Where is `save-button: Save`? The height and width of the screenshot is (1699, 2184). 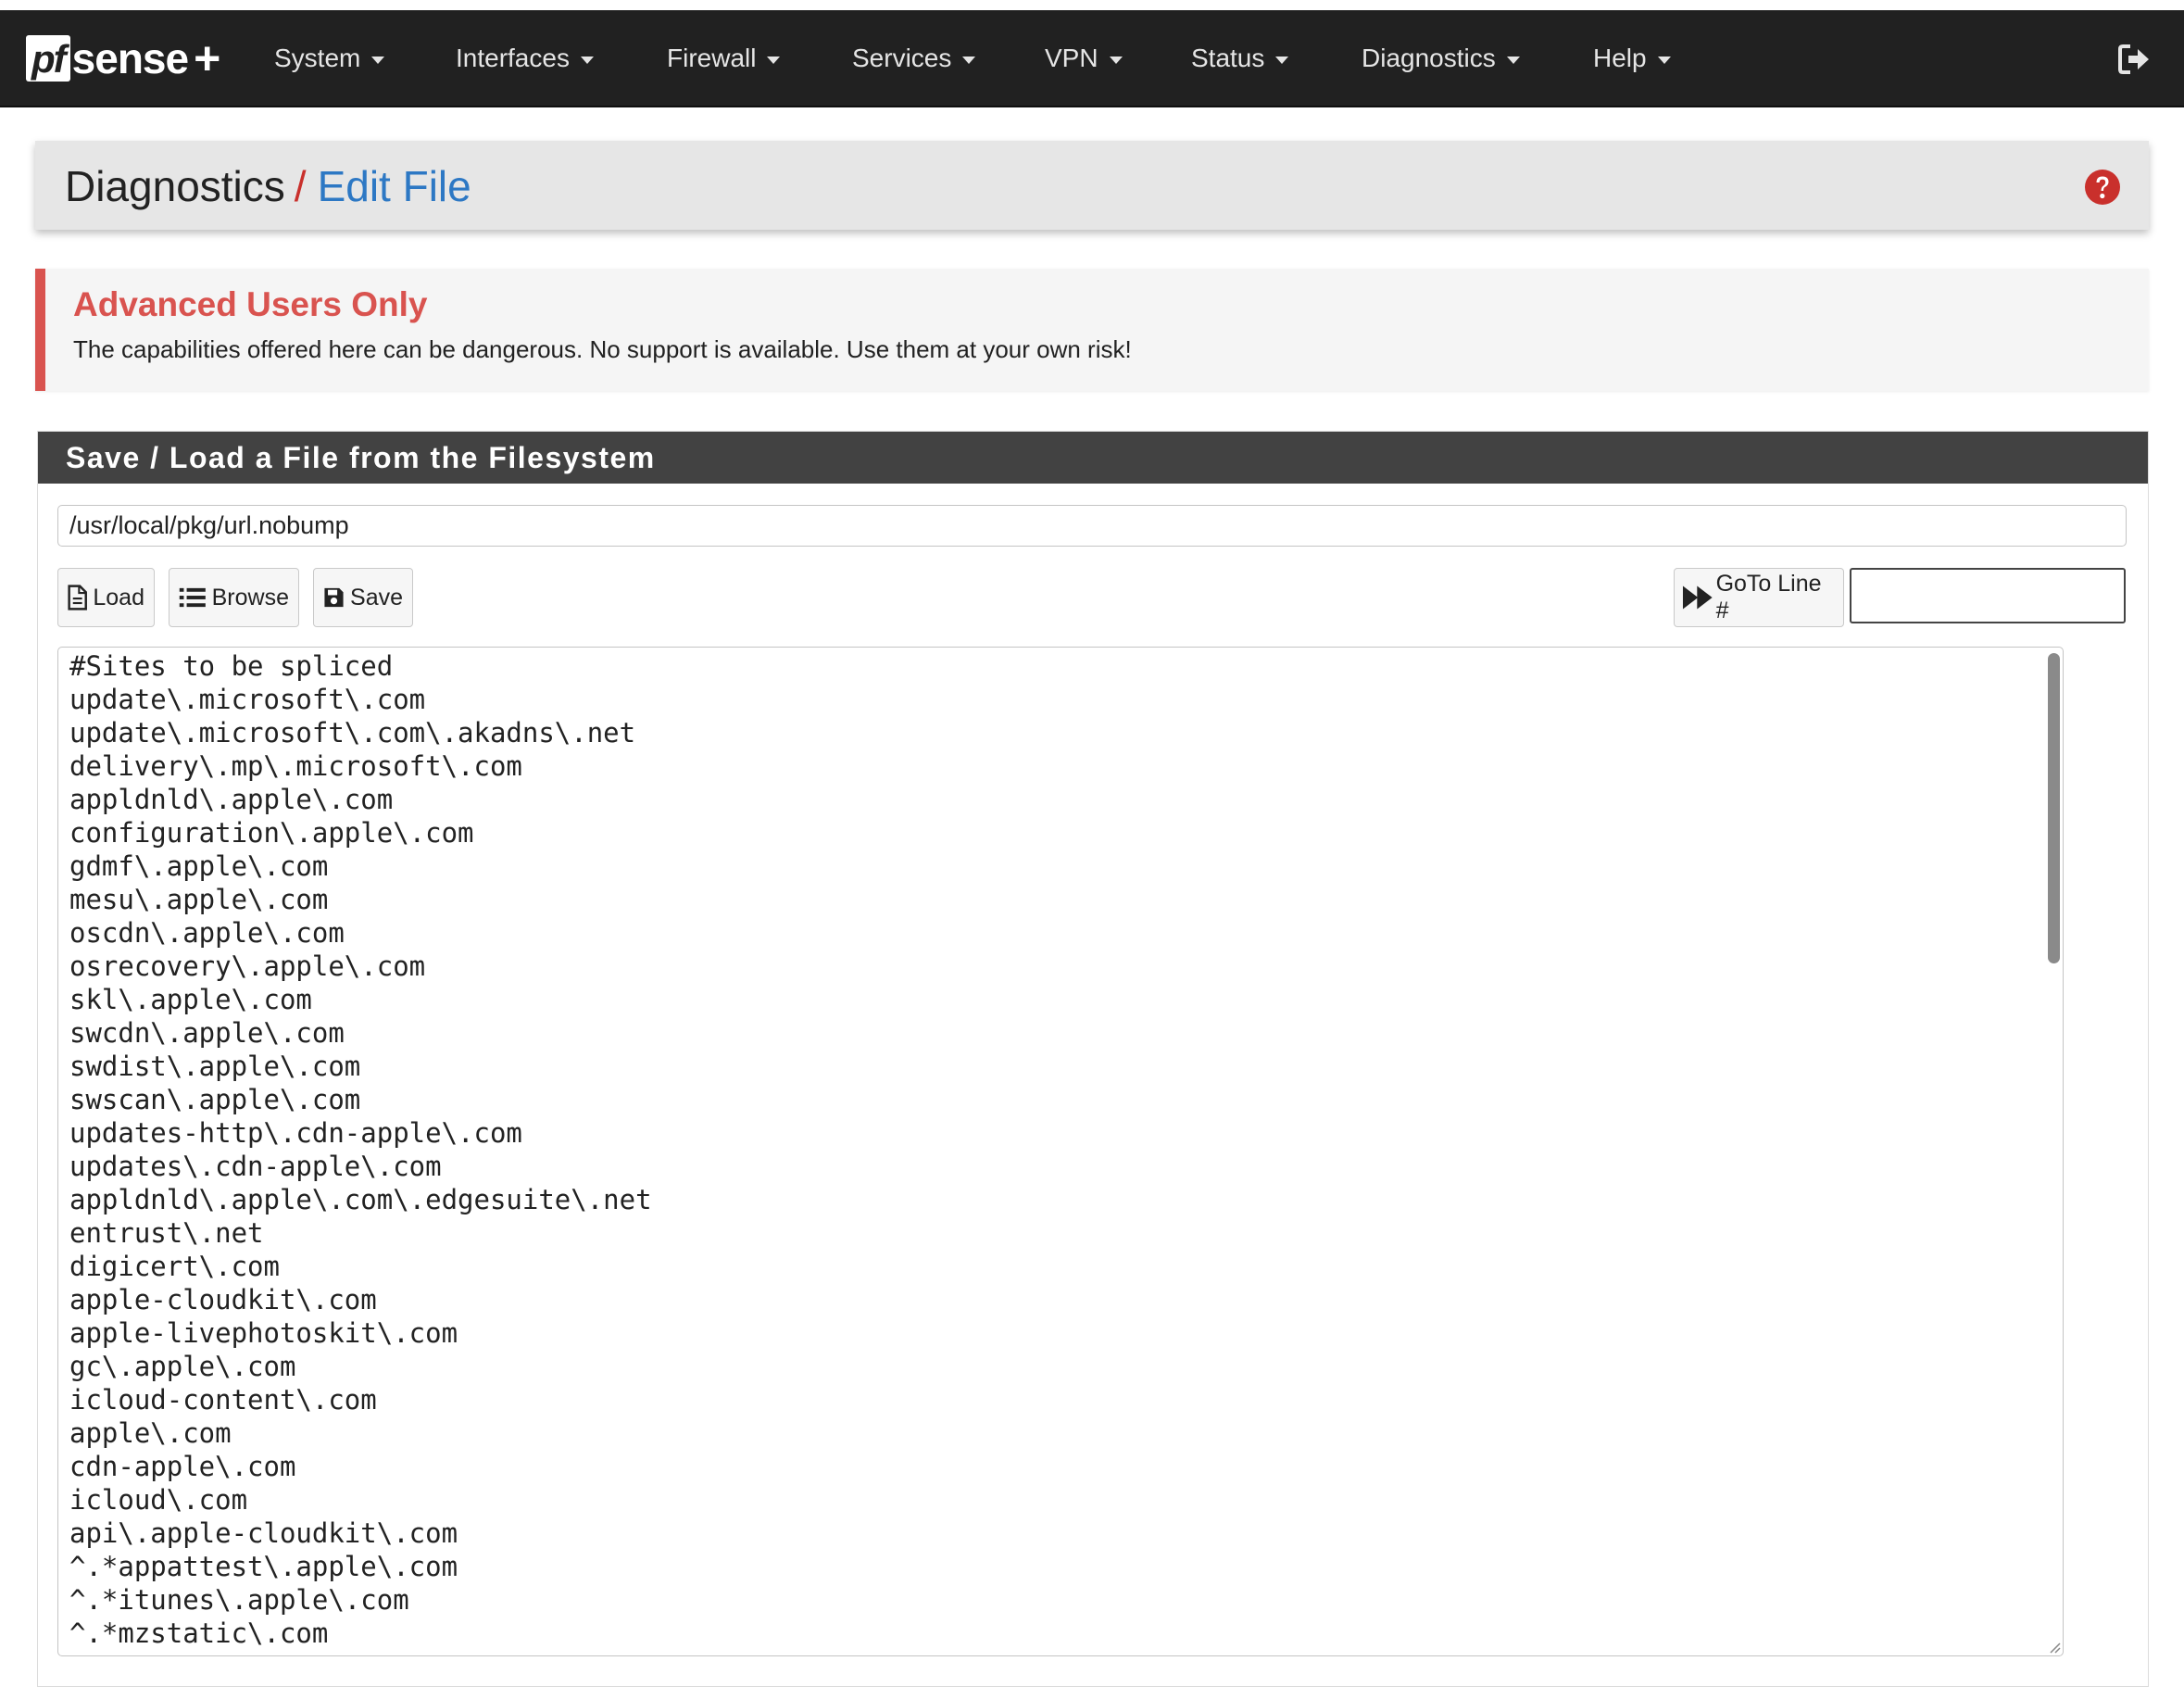 save-button: Save is located at coordinates (363, 597).